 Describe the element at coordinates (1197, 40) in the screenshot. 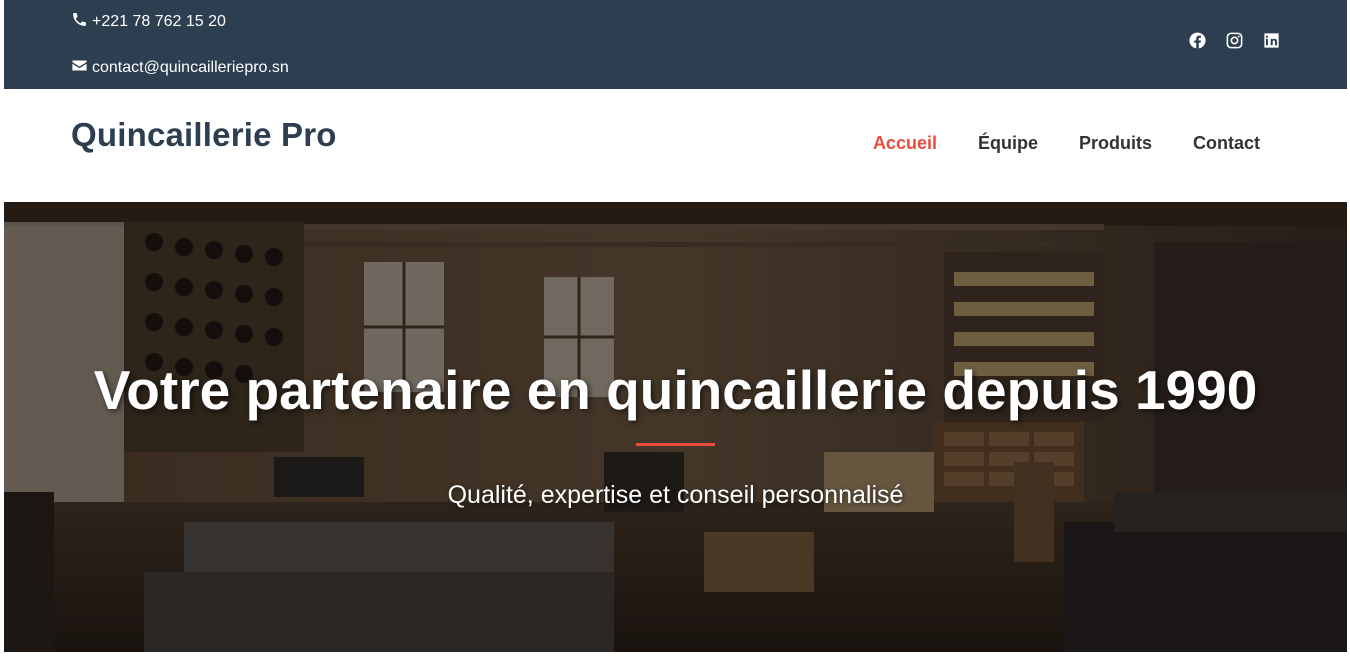

I see `facebook-icon` at that location.